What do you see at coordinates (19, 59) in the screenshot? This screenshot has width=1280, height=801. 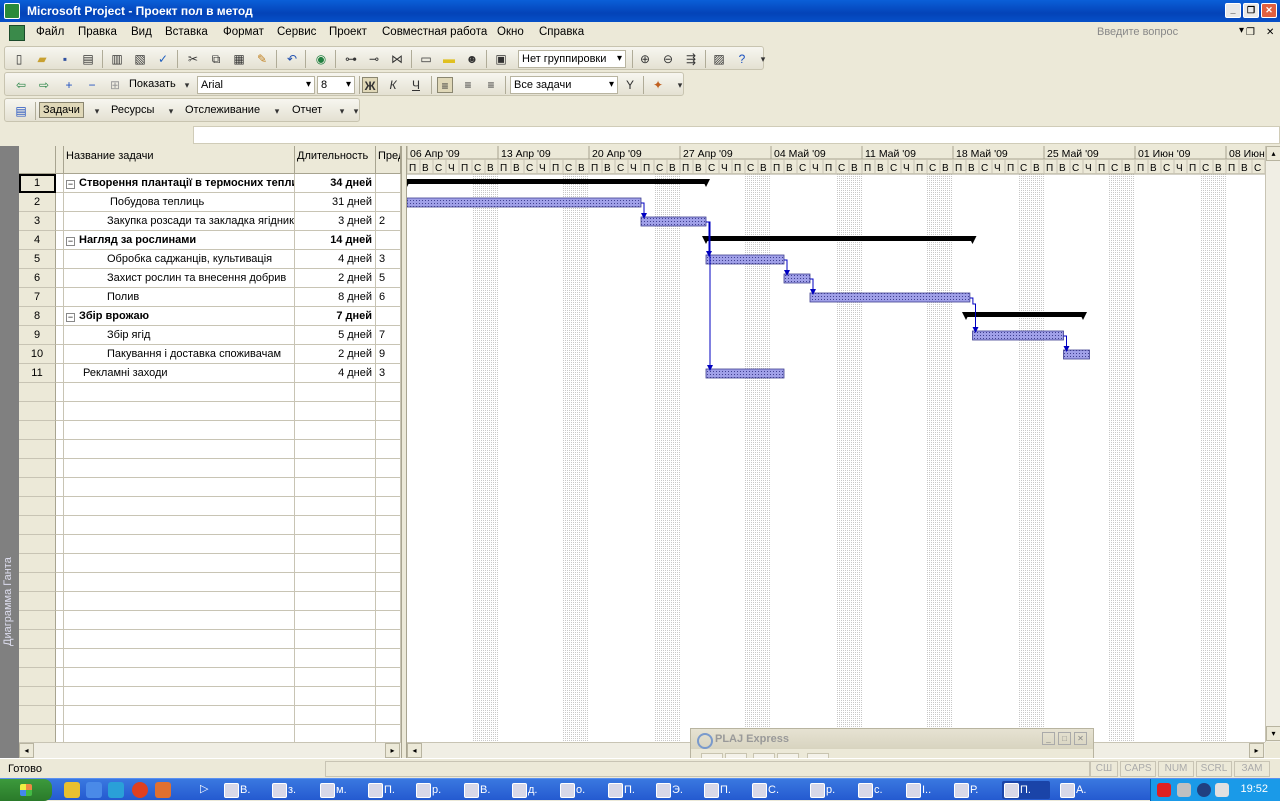 I see `new-icon: ▯` at bounding box center [19, 59].